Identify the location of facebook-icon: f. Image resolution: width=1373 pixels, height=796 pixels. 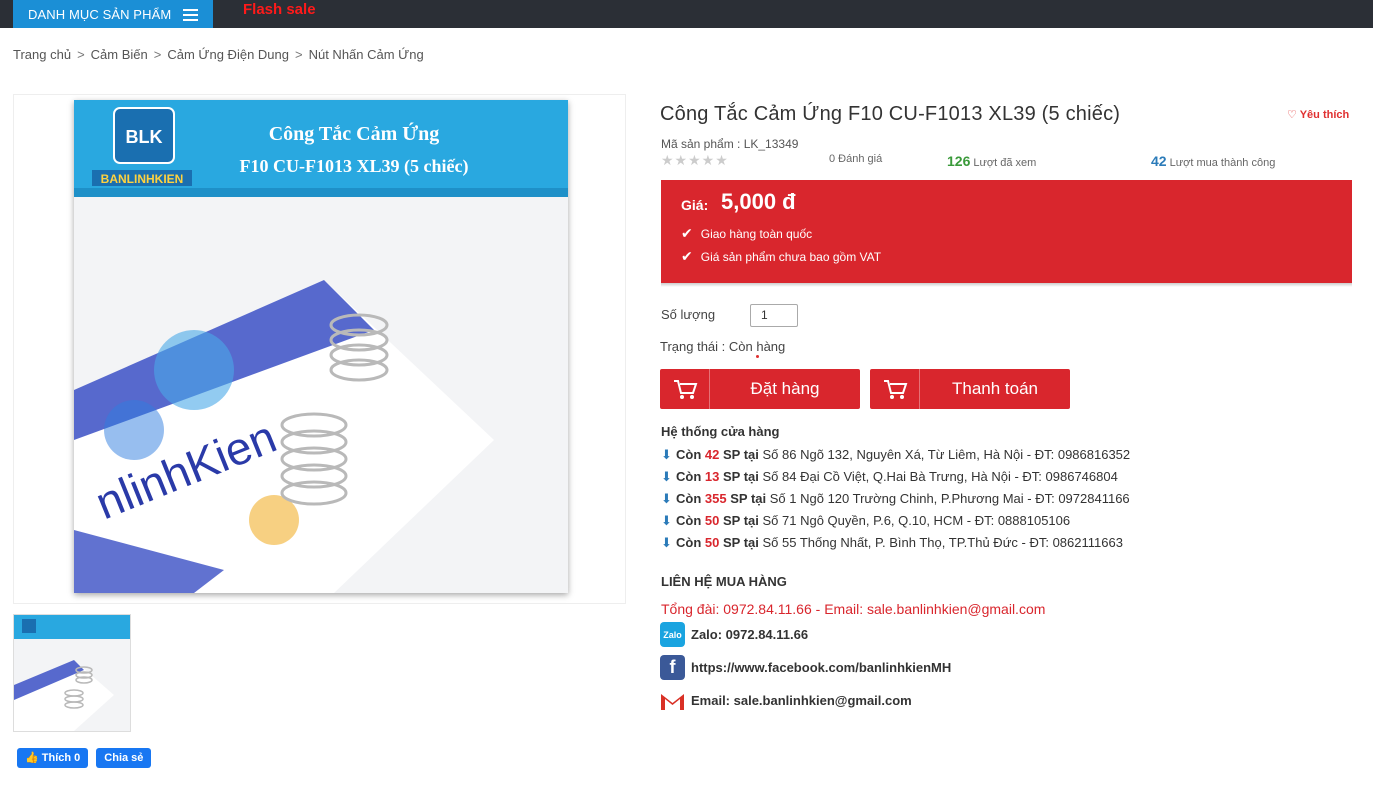
(672, 667).